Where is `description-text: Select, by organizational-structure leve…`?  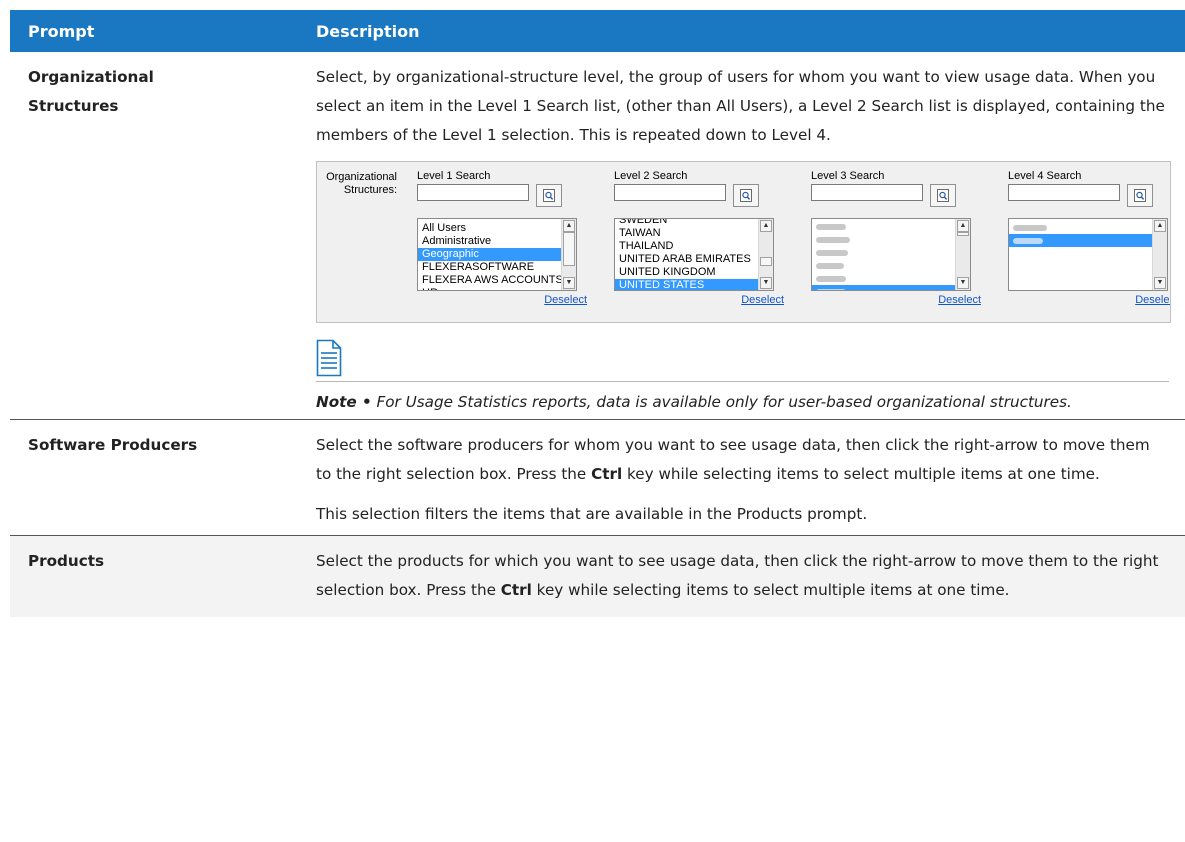 description-text: Select, by organizational-structure leve… is located at coordinates (740, 106).